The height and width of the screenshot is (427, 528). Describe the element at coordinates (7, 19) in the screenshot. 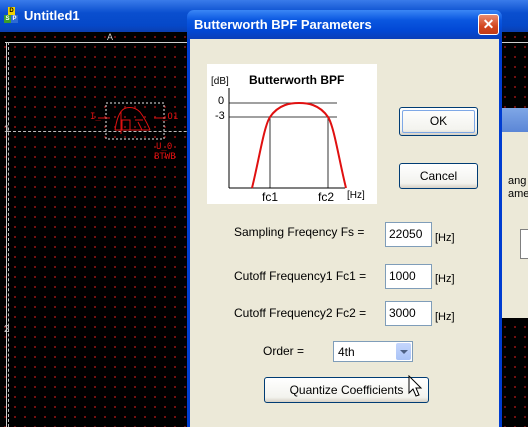

I see `app-icon-letter-s: S` at that location.